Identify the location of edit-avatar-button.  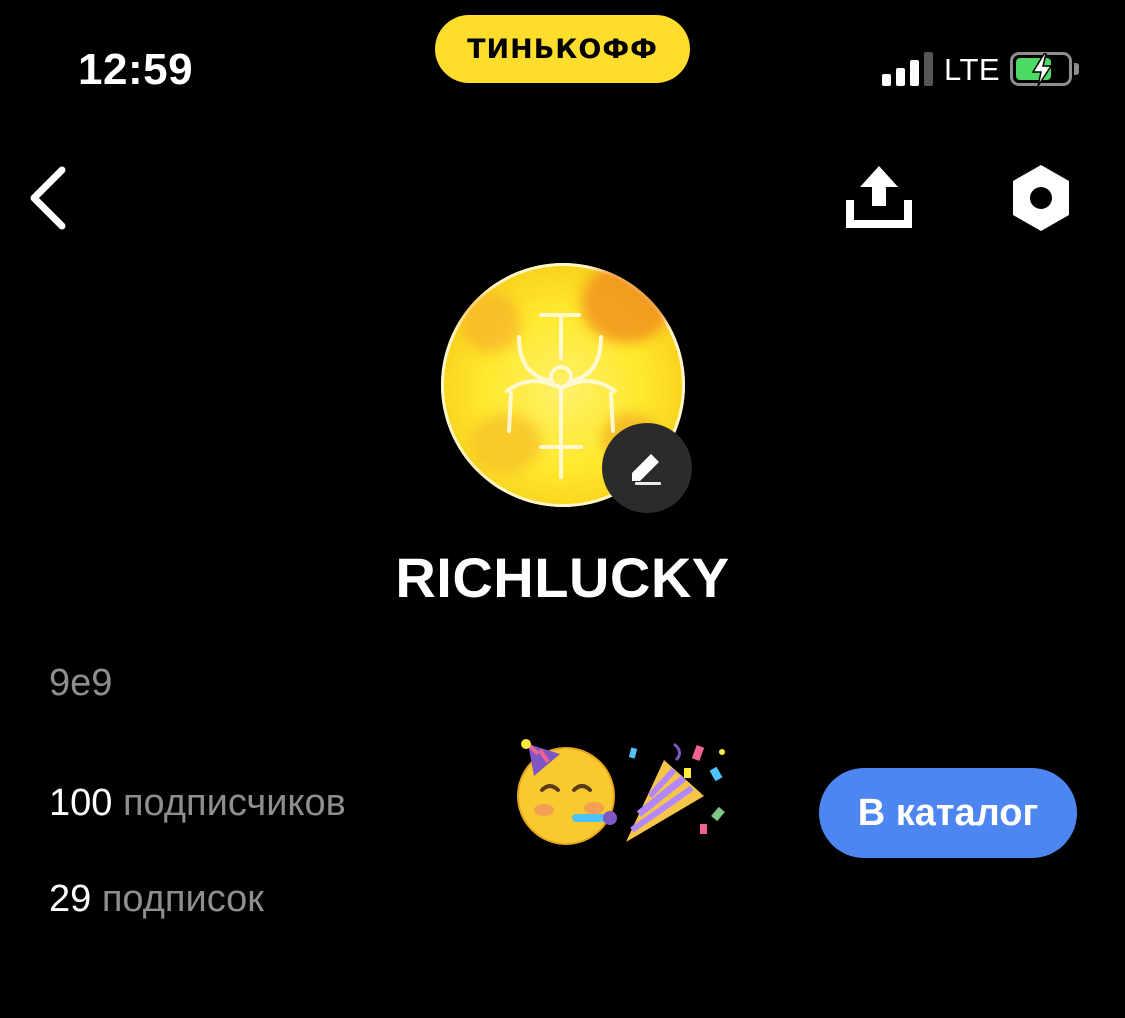
(647, 468).